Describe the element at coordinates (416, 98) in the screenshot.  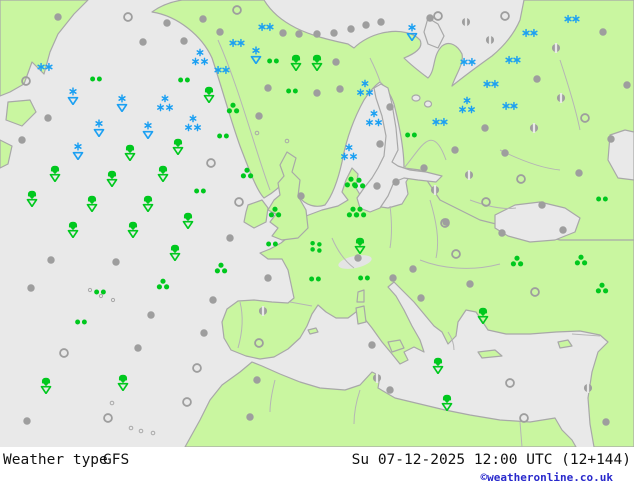
I see `map-lake-ladoga` at that location.